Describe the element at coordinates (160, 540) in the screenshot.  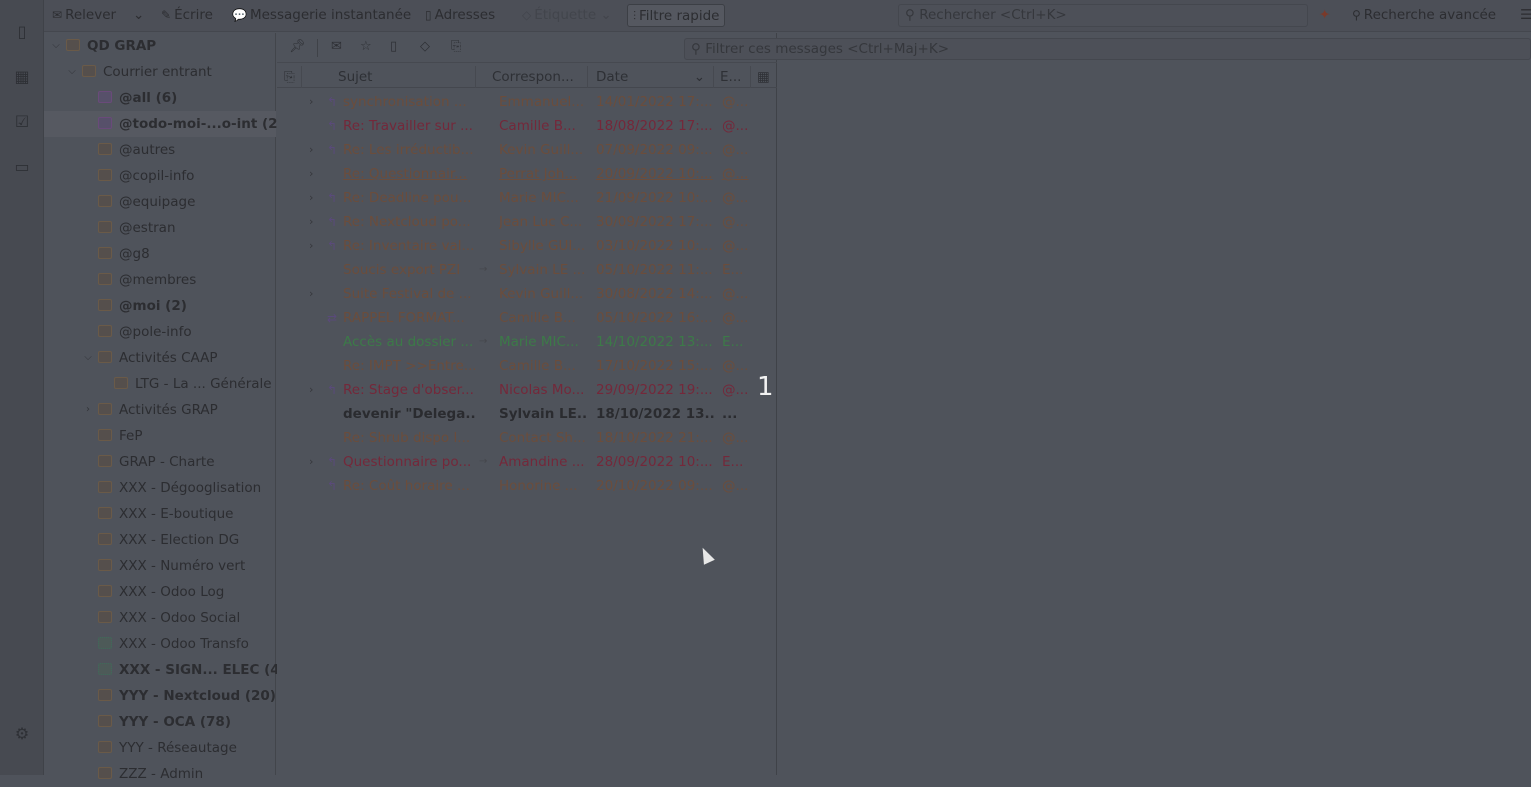
I see `folder-item: XXX - Election DG` at that location.